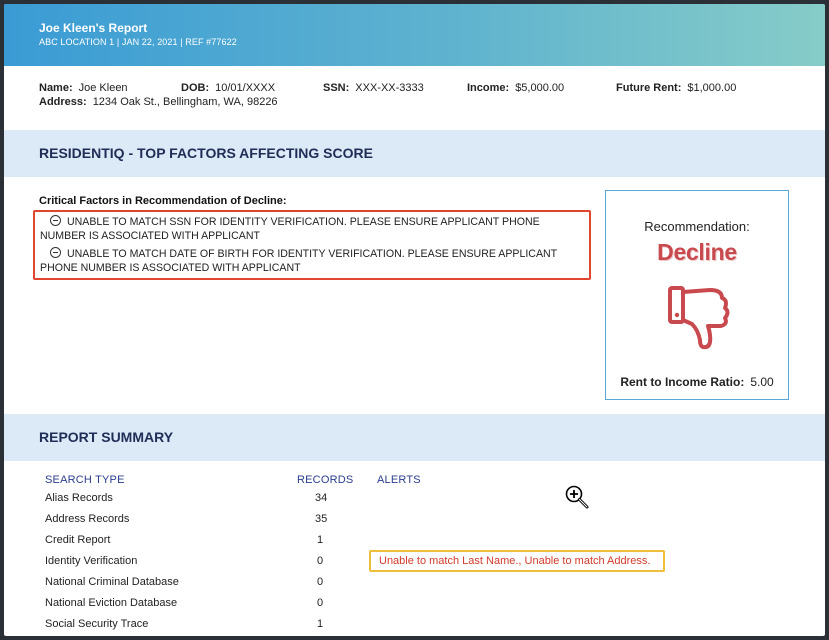 The height and width of the screenshot is (640, 829). I want to click on future-rent-field: Future Rent: $1,000.00, so click(676, 88).